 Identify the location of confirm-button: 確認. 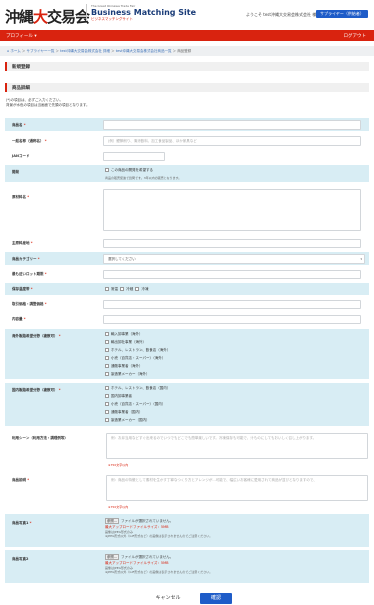
(216, 598).